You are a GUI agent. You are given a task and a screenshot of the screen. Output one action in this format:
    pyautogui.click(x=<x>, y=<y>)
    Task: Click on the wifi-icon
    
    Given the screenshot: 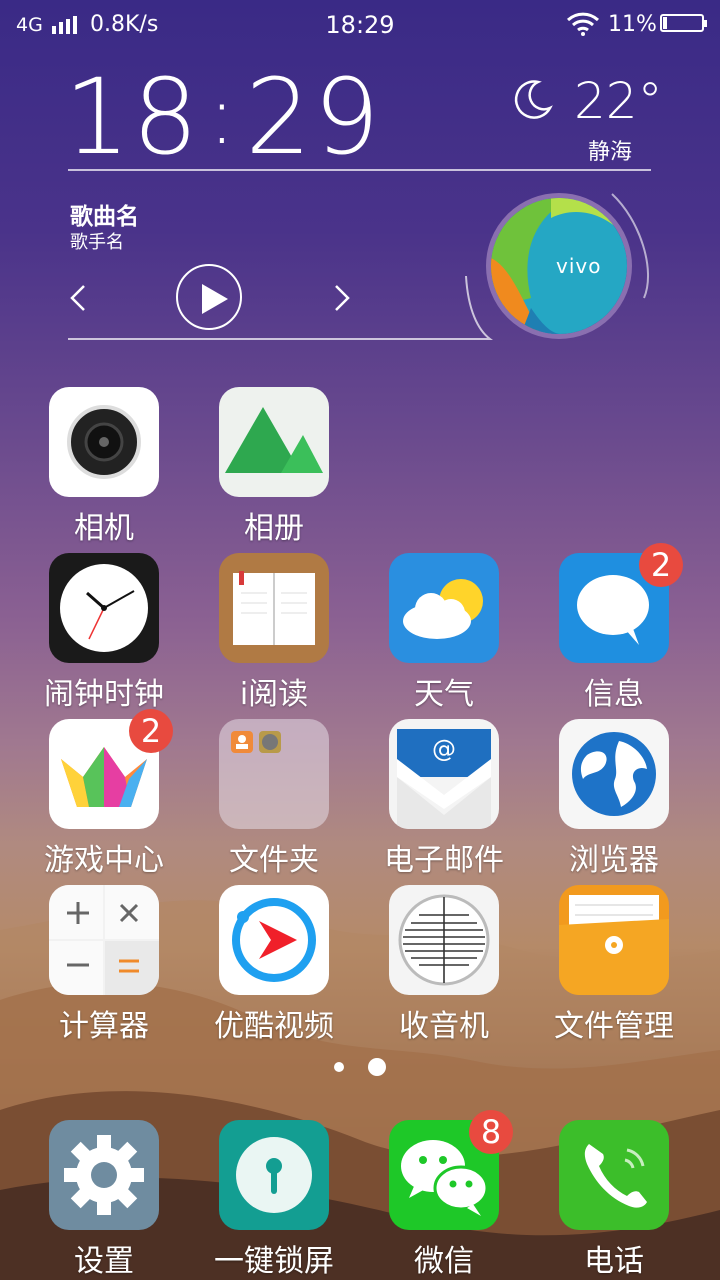 What is the action you would take?
    pyautogui.click(x=583, y=24)
    